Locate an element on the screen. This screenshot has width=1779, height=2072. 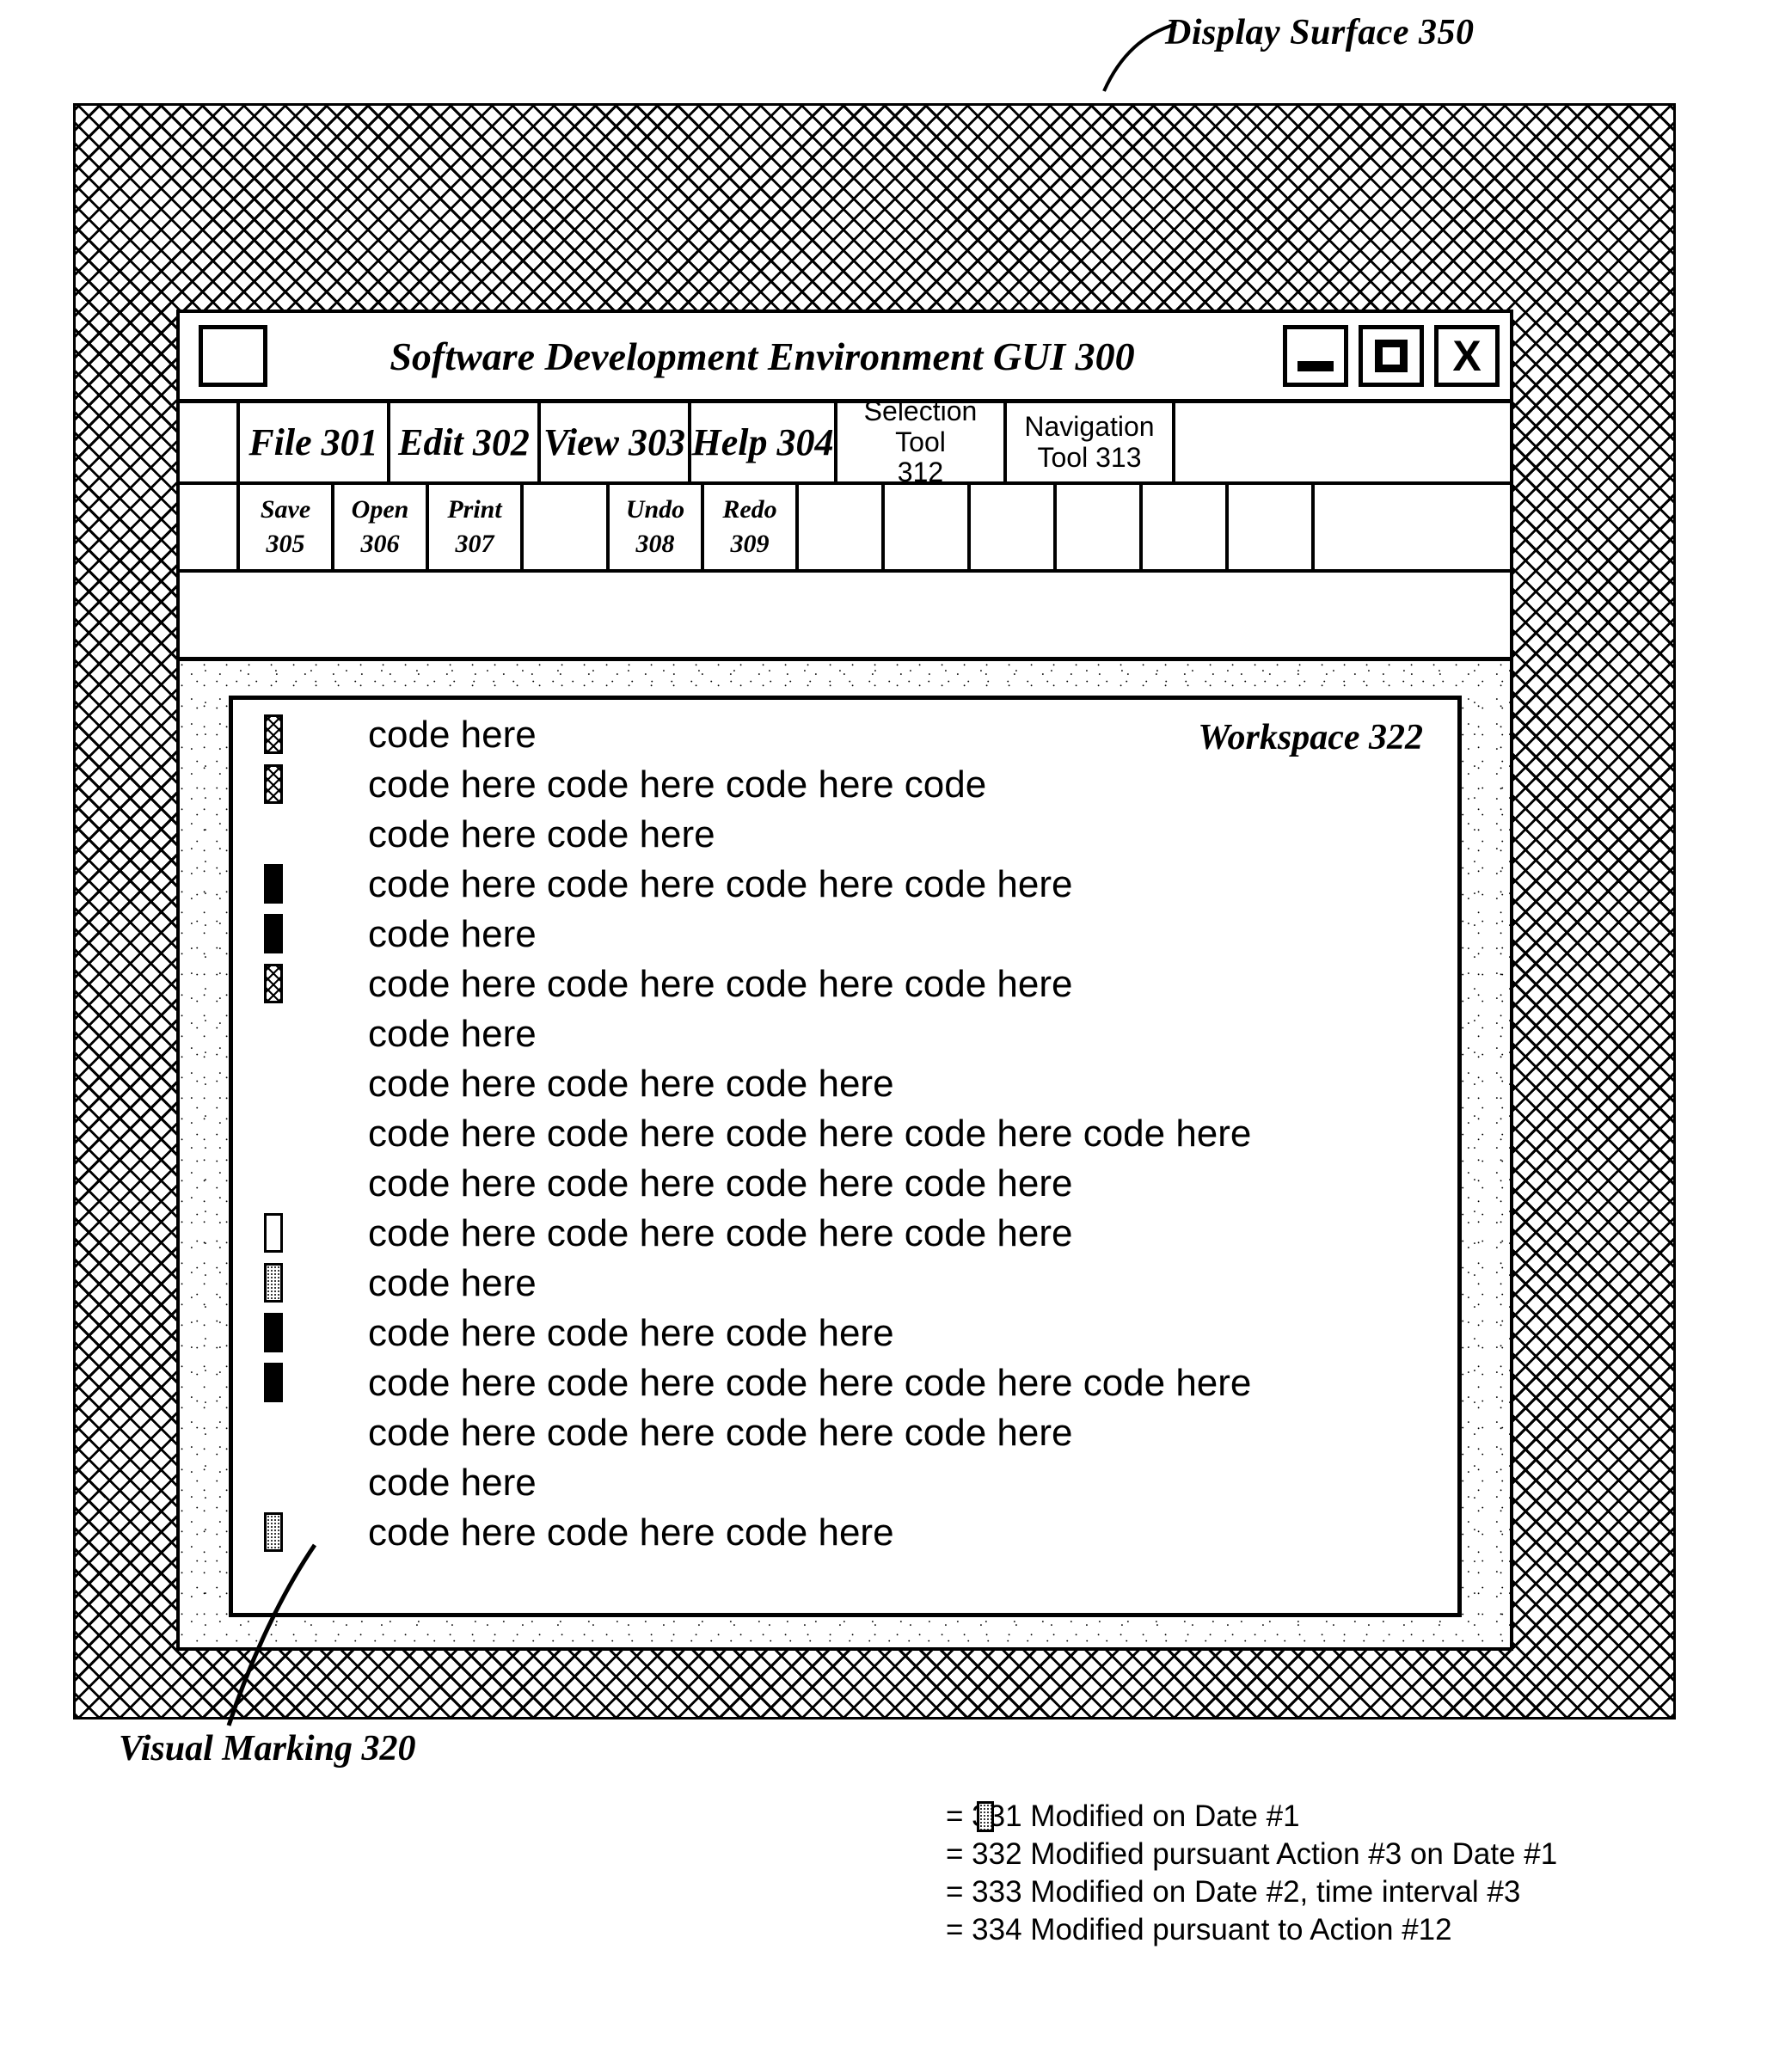
code-line-text: code here code here code here code is located at coordinates (677, 785).